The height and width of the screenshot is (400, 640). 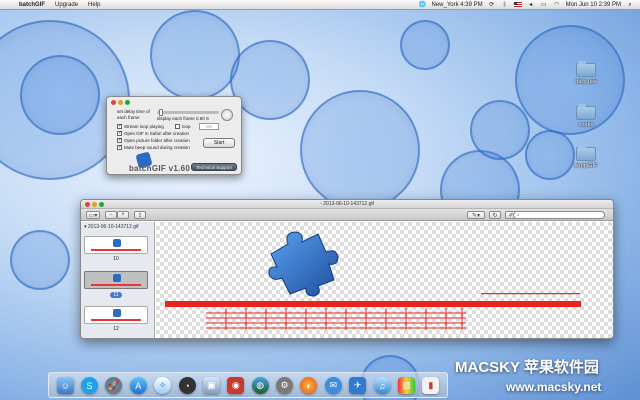 What do you see at coordinates (630, 5) in the screenshot?
I see `spotlight-icon: ⌕` at bounding box center [630, 5].